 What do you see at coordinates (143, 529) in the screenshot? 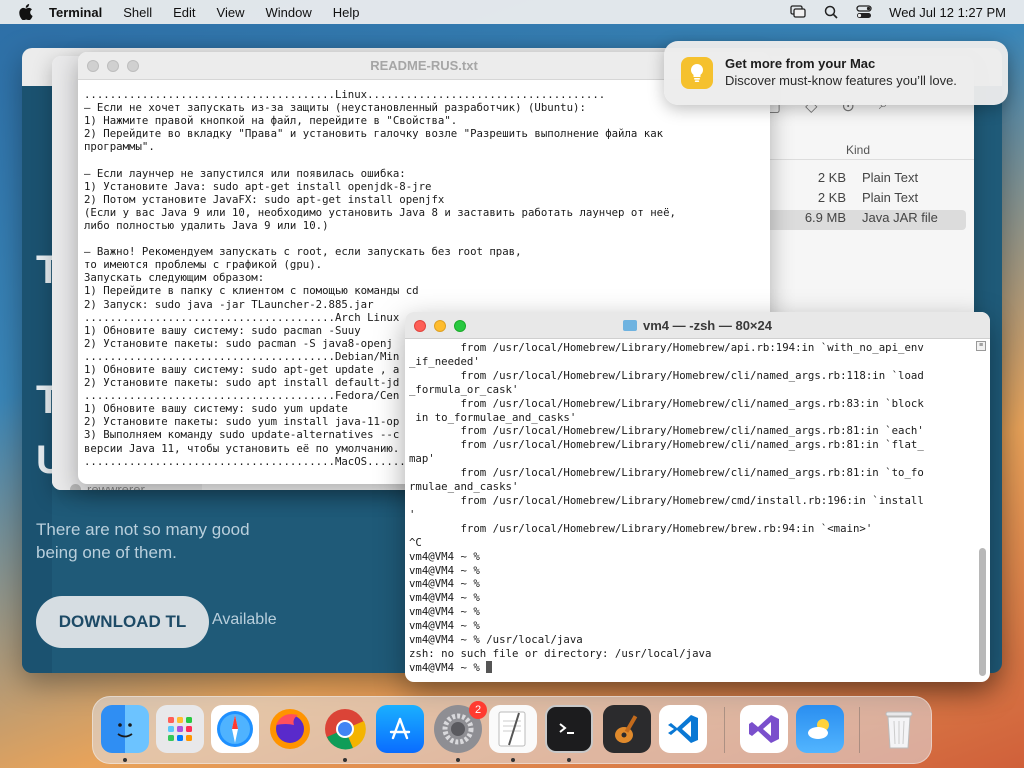
I see `site-hero-line: There are not so many good` at bounding box center [143, 529].